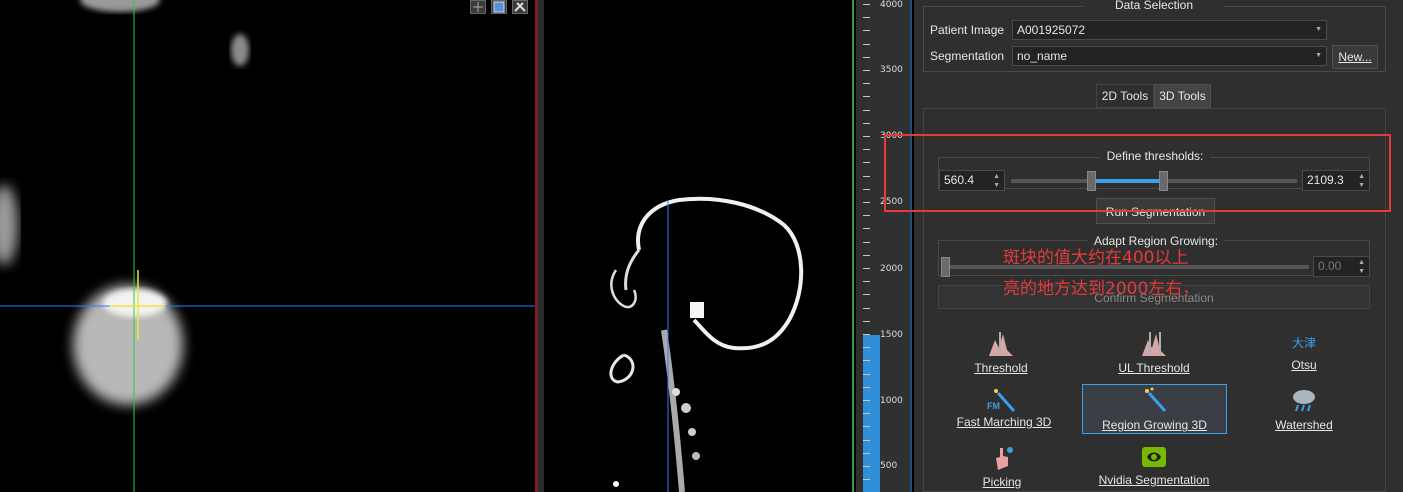  I want to click on nasal-bone, so click(623, 289).